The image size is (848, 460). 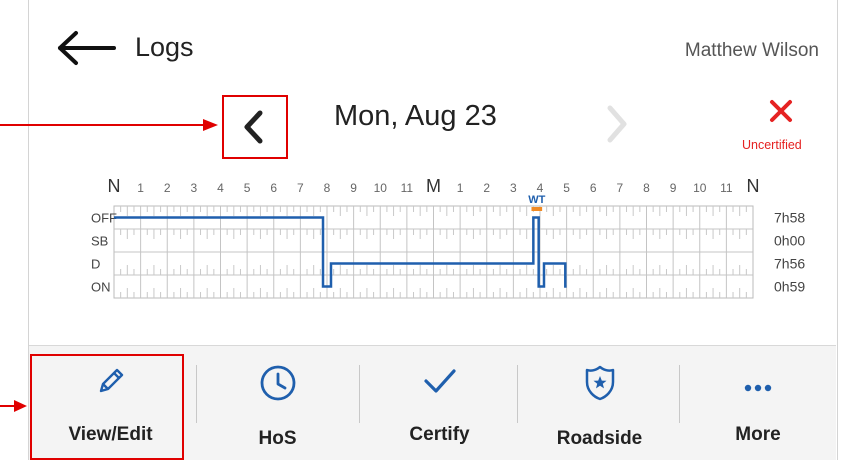 I want to click on certify-button: Certify, so click(x=439, y=403).